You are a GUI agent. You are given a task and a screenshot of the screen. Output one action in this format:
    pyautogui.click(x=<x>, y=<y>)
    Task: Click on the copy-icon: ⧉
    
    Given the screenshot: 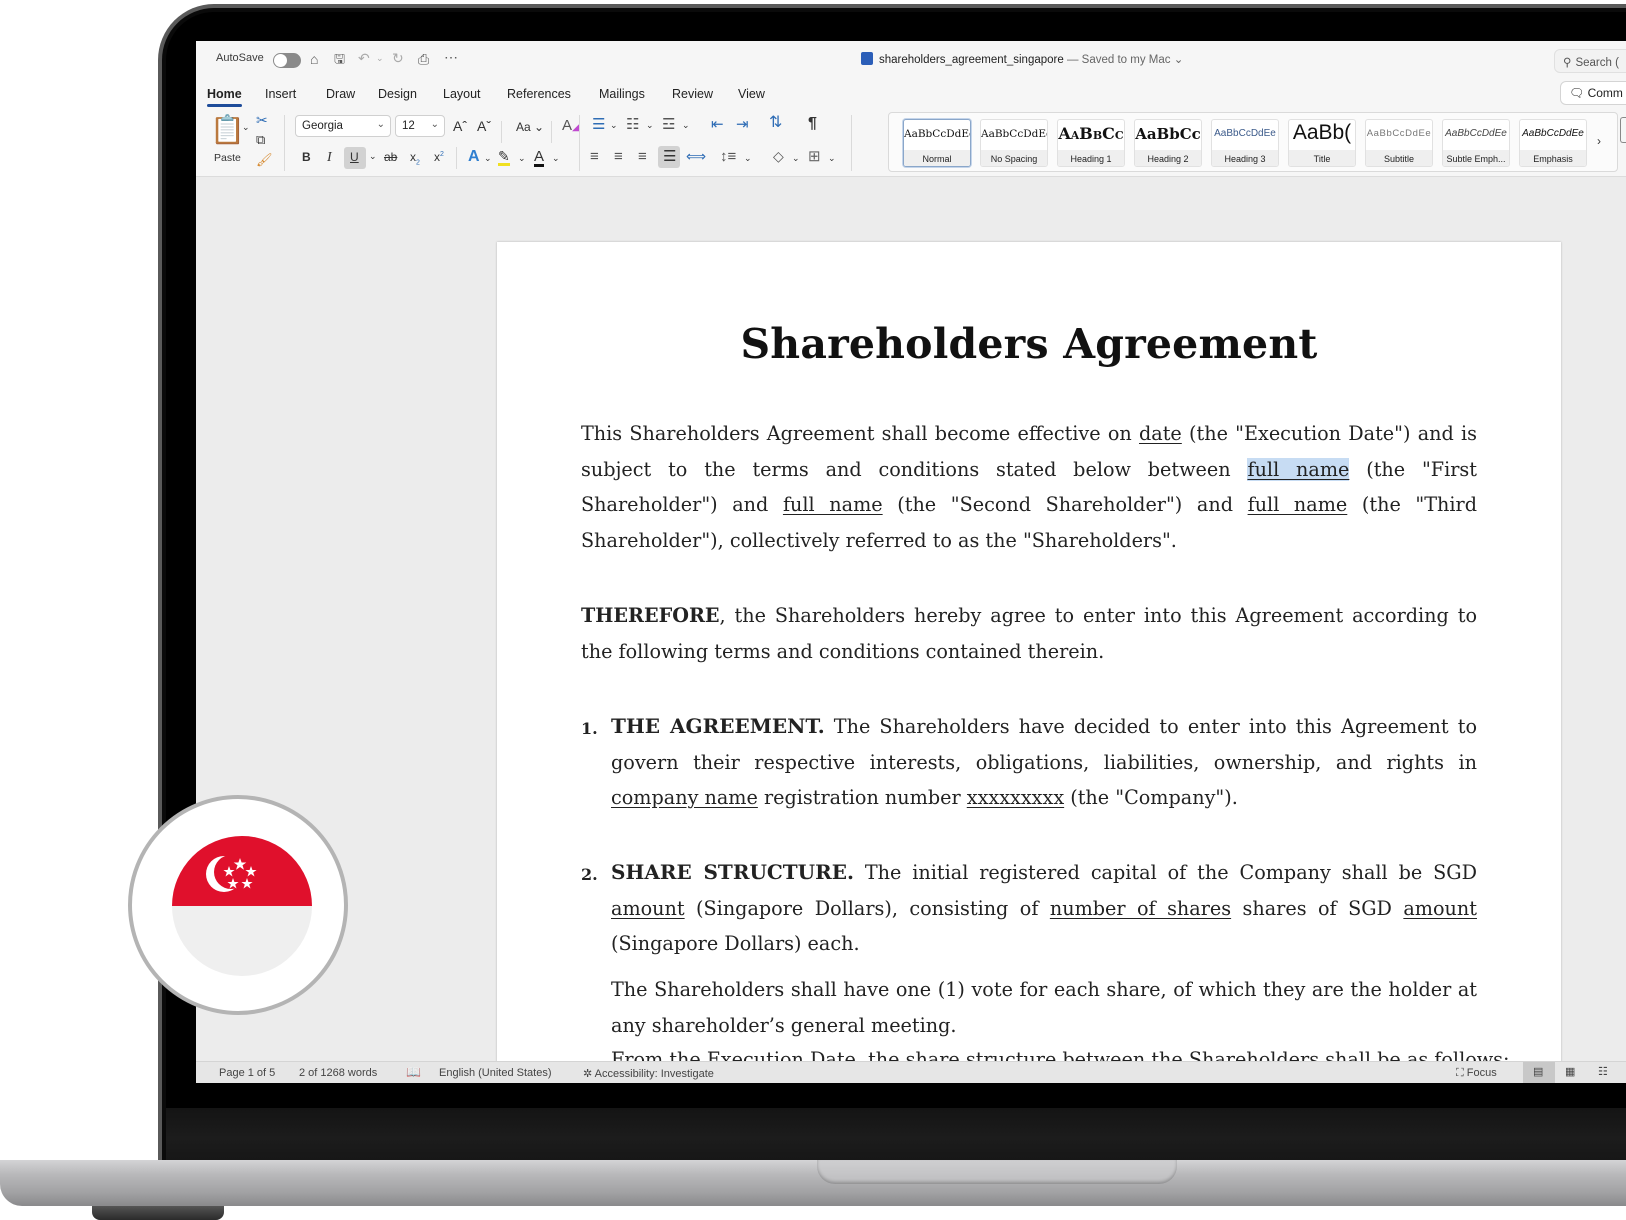 What is the action you would take?
    pyautogui.click(x=260, y=139)
    